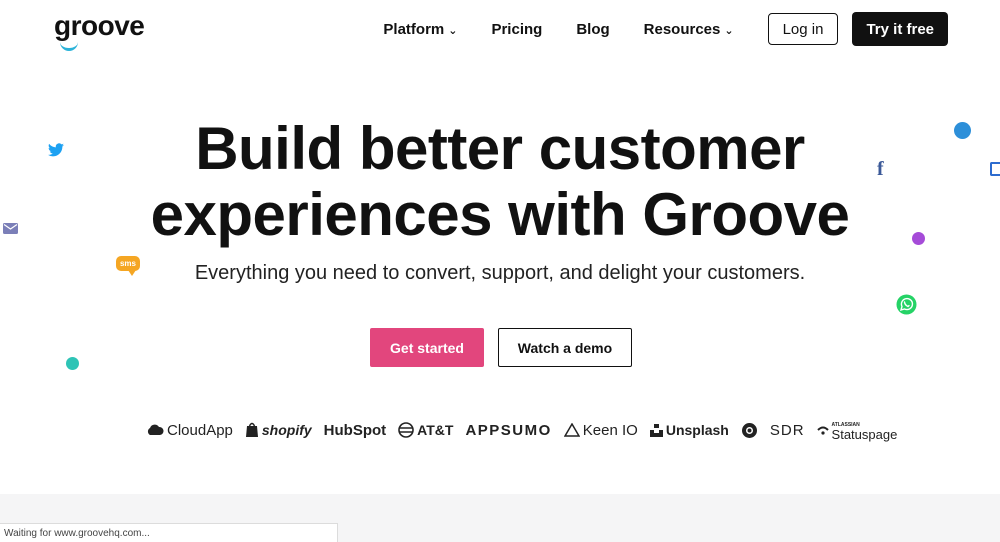 The height and width of the screenshot is (542, 1000). I want to click on logo-sdr-text: SDR, so click(787, 430).